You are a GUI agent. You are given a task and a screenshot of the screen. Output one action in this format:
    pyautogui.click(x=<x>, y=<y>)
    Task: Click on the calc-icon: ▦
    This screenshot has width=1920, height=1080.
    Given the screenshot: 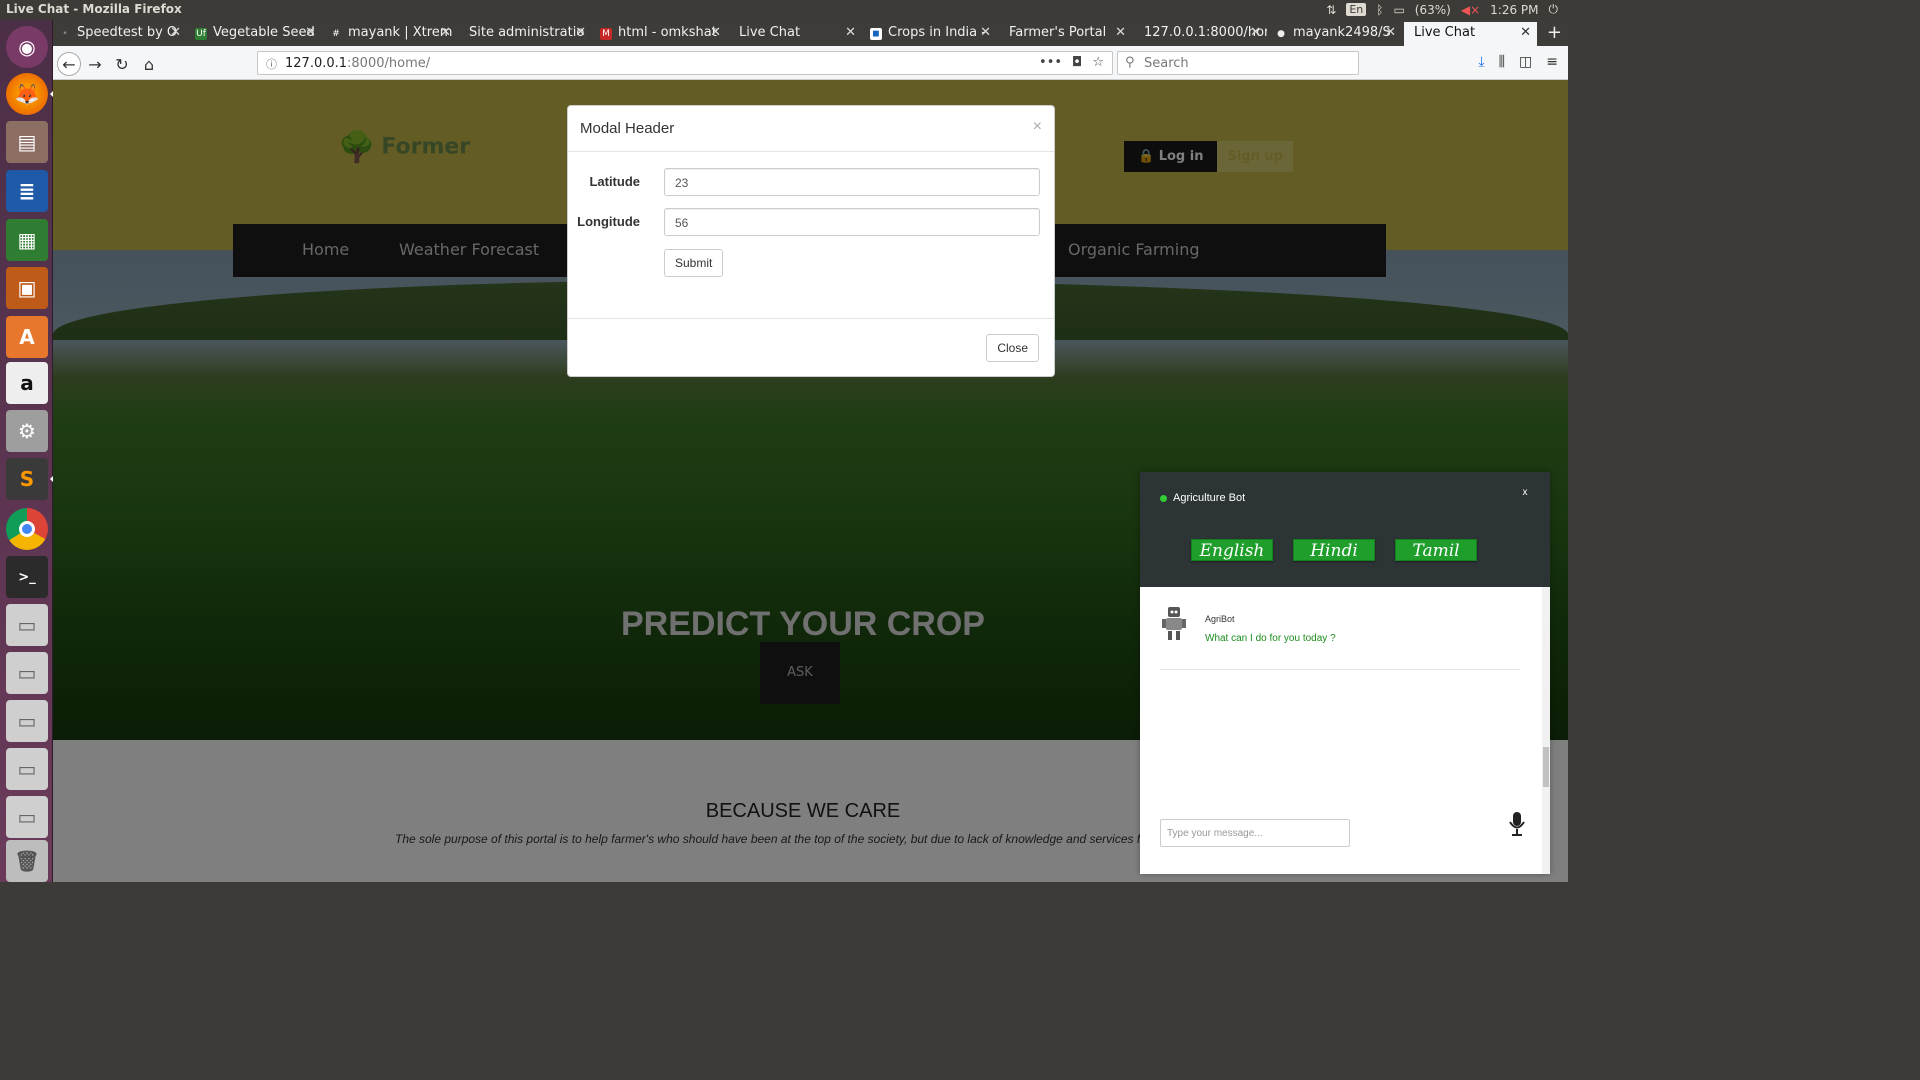 What is the action you would take?
    pyautogui.click(x=27, y=240)
    